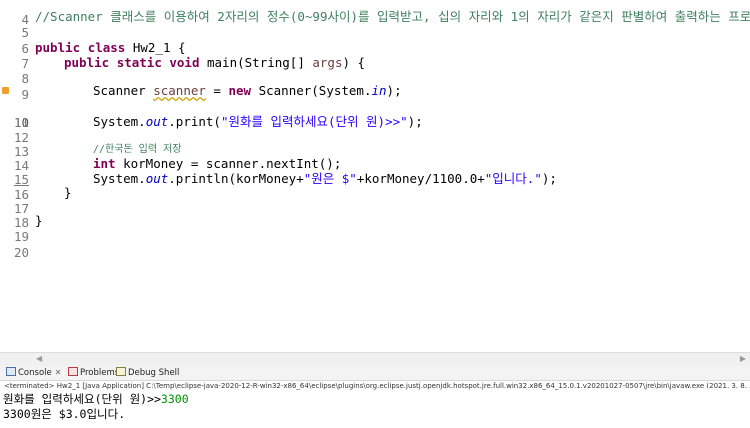 The image size is (750, 428). Describe the element at coordinates (217, 163) in the screenshot. I see `code-text: int korMoney = scanner.nextInt();` at that location.